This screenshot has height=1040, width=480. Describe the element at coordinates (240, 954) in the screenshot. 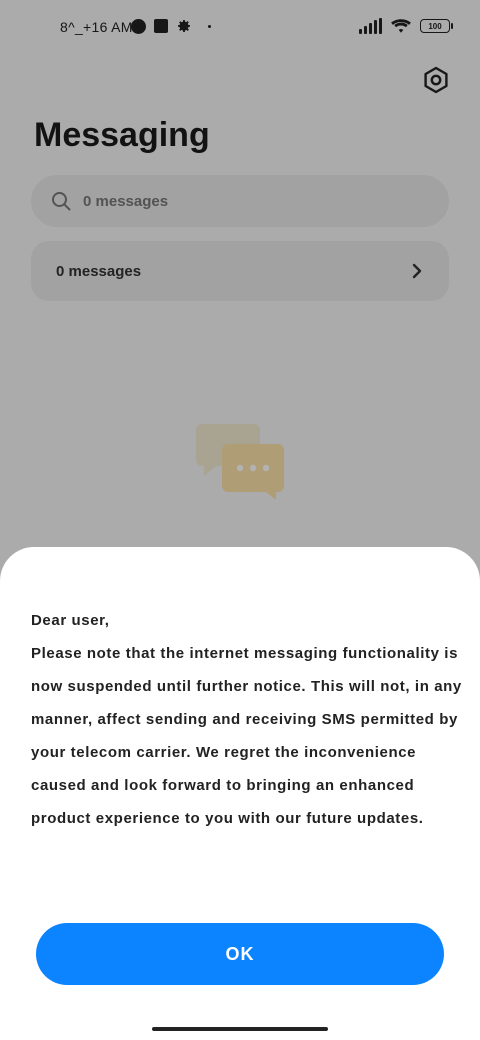

I see `ok-button: OK` at that location.